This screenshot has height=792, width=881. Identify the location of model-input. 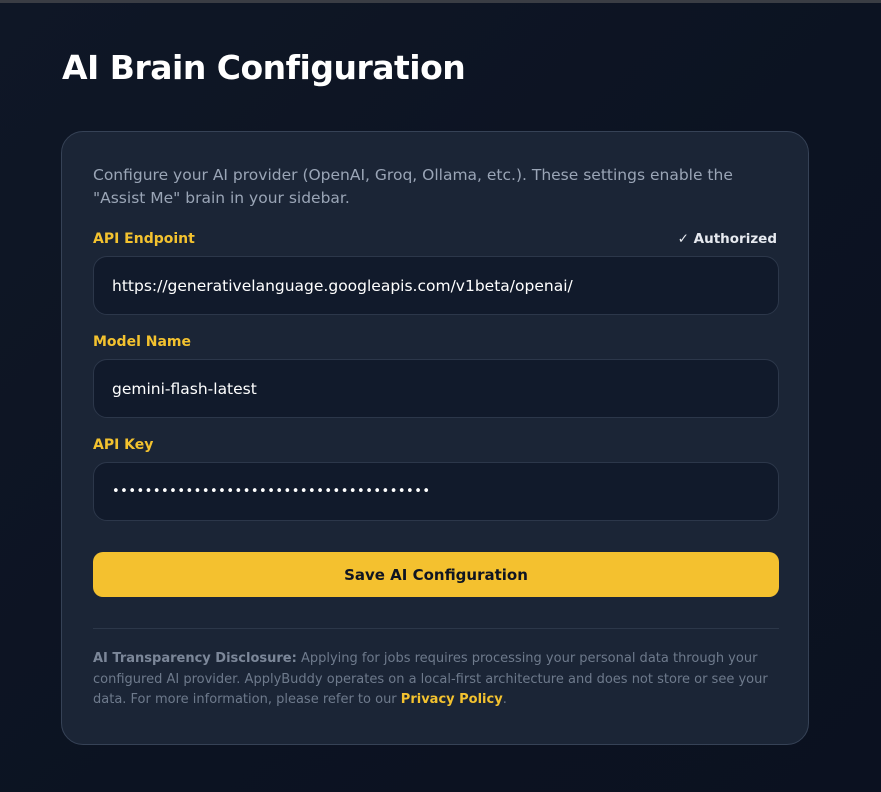
(436, 388).